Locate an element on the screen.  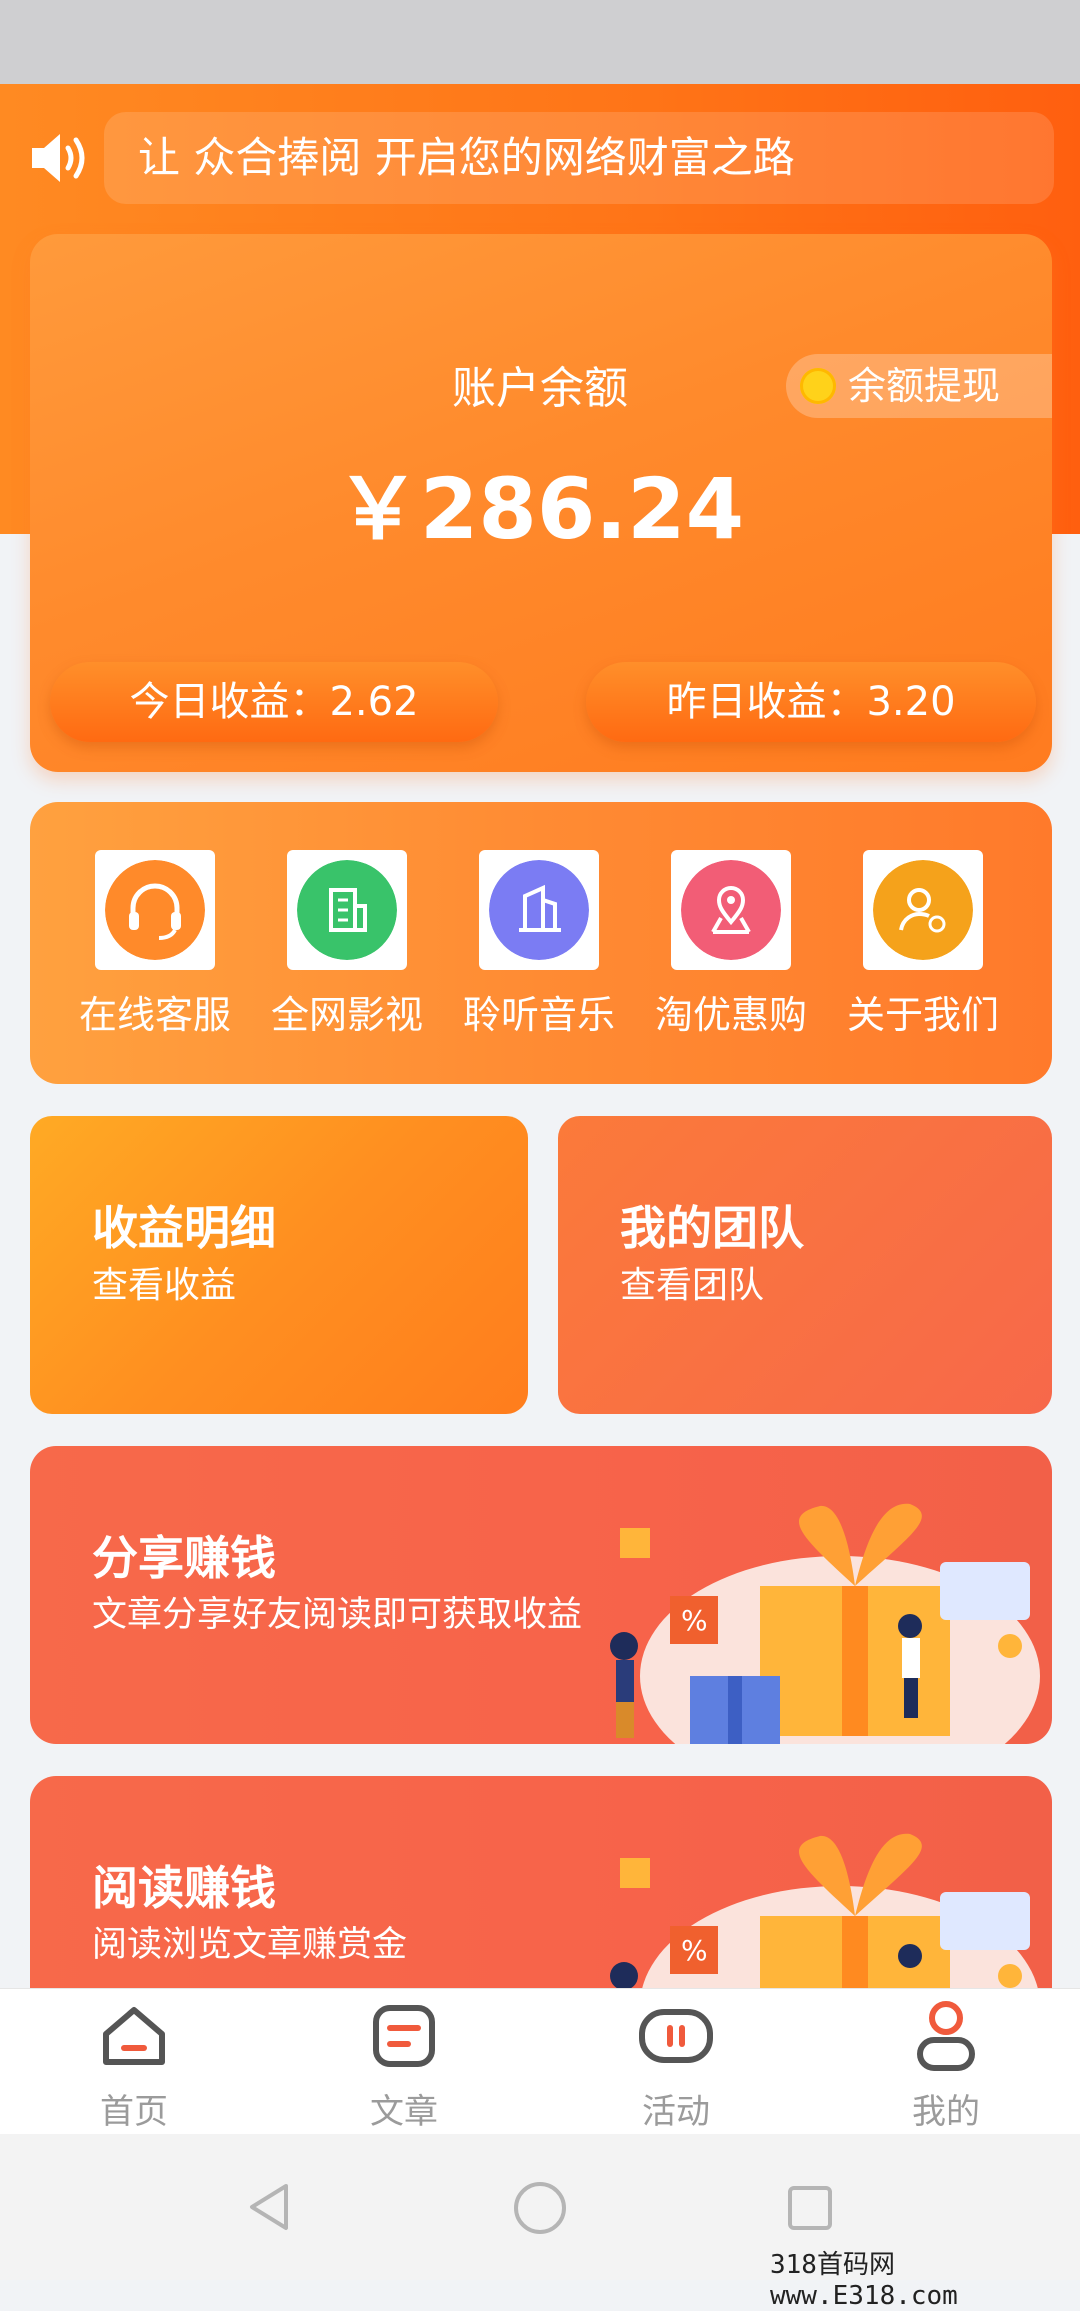
headset-icon is located at coordinates (155, 910).